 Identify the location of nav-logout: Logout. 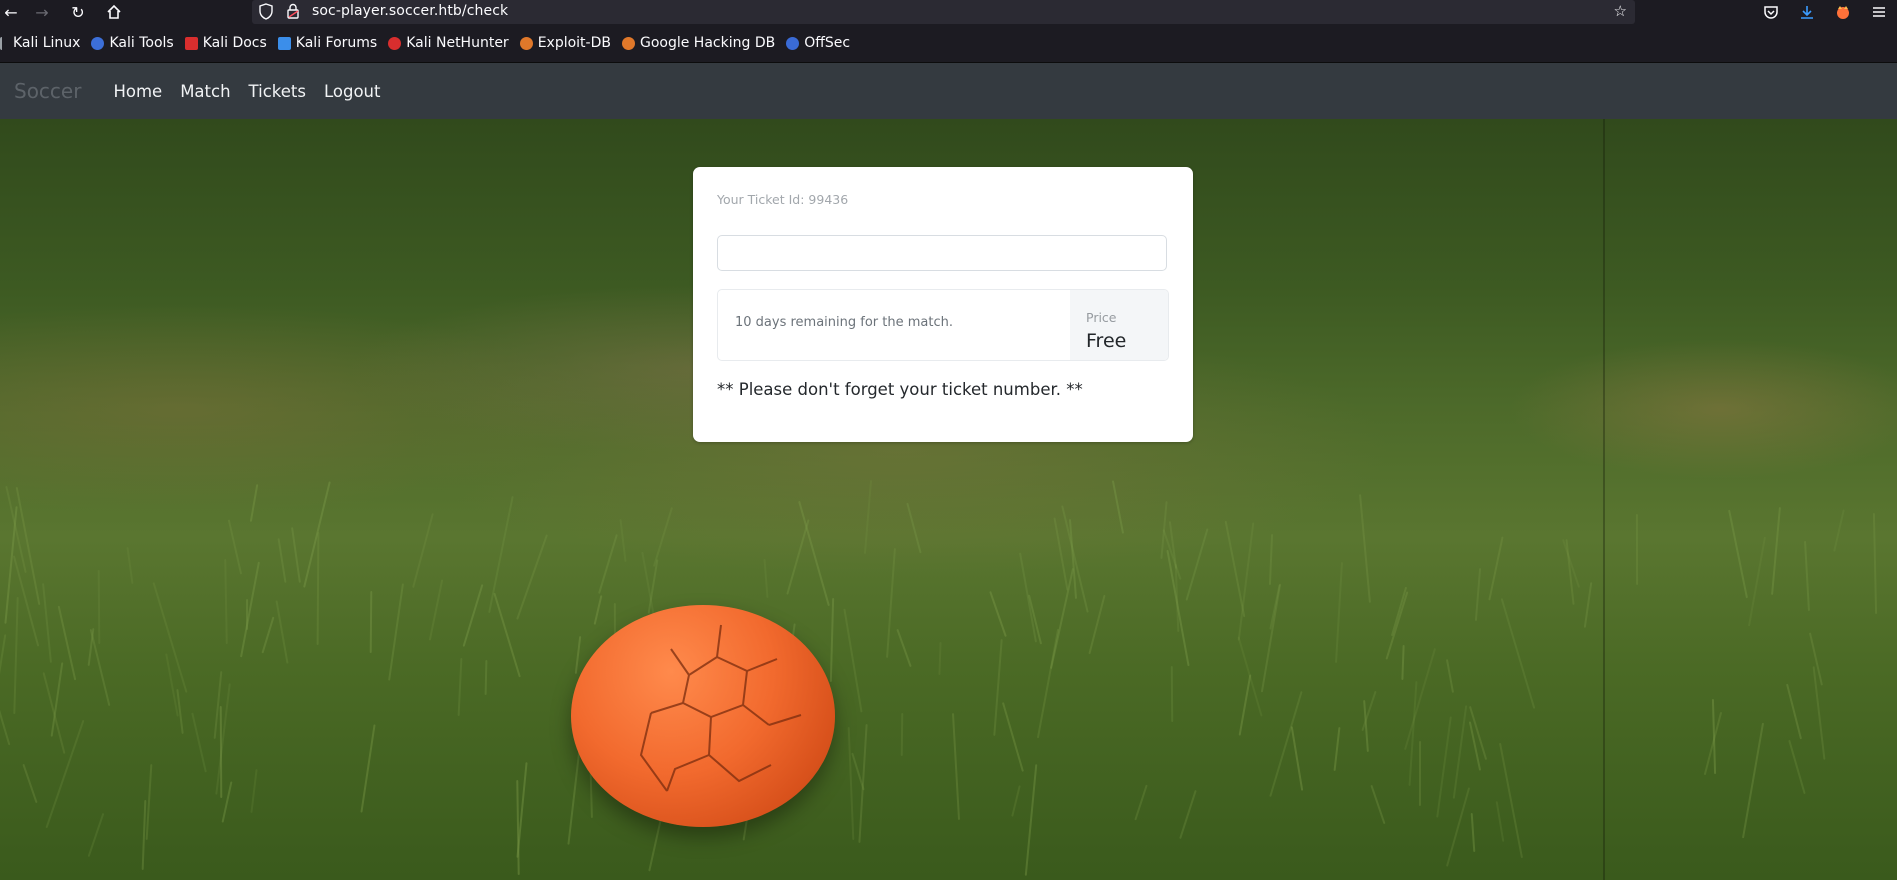
(352, 91).